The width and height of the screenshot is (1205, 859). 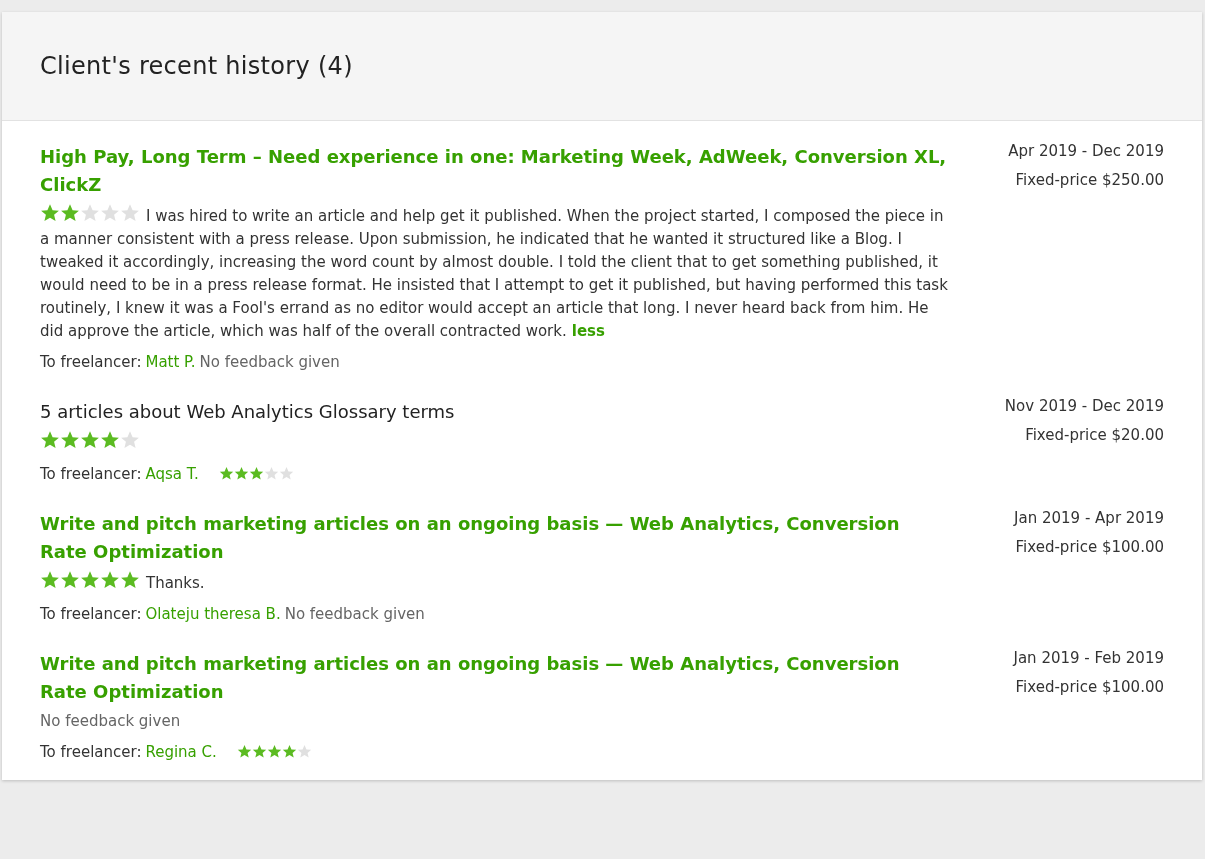 What do you see at coordinates (495, 171) in the screenshot?
I see `job-title-link: High Pay, Long Term – Need experience in one: Marketing Week, AdWeek, Conversion XL, ClickZ` at bounding box center [495, 171].